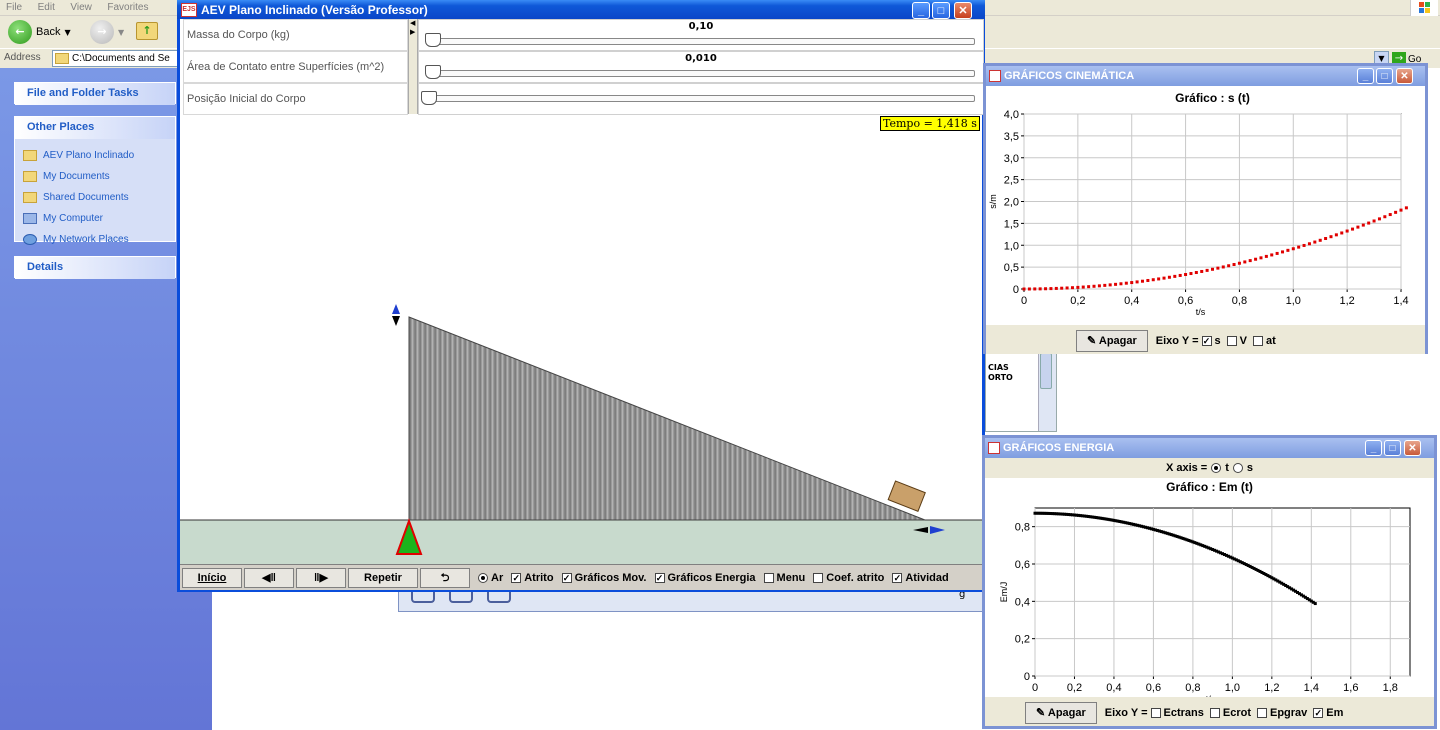 The width and height of the screenshot is (1440, 730). What do you see at coordinates (1222, 592) in the screenshot?
I see `plot-area` at bounding box center [1222, 592].